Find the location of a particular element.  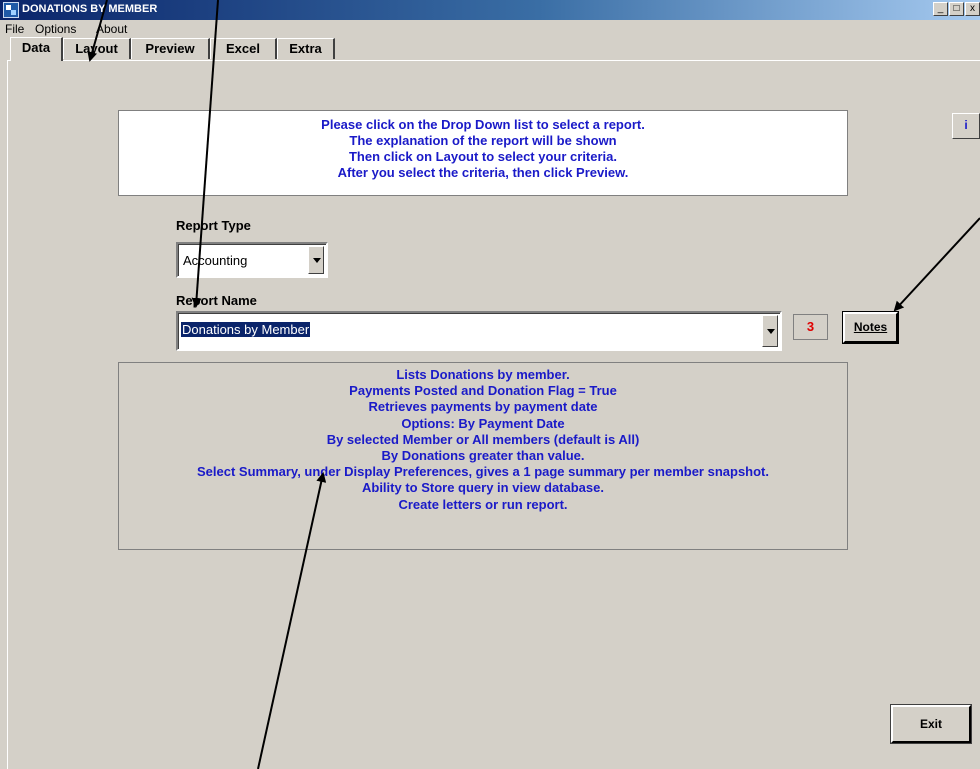

close-button: x is located at coordinates (972, 9).